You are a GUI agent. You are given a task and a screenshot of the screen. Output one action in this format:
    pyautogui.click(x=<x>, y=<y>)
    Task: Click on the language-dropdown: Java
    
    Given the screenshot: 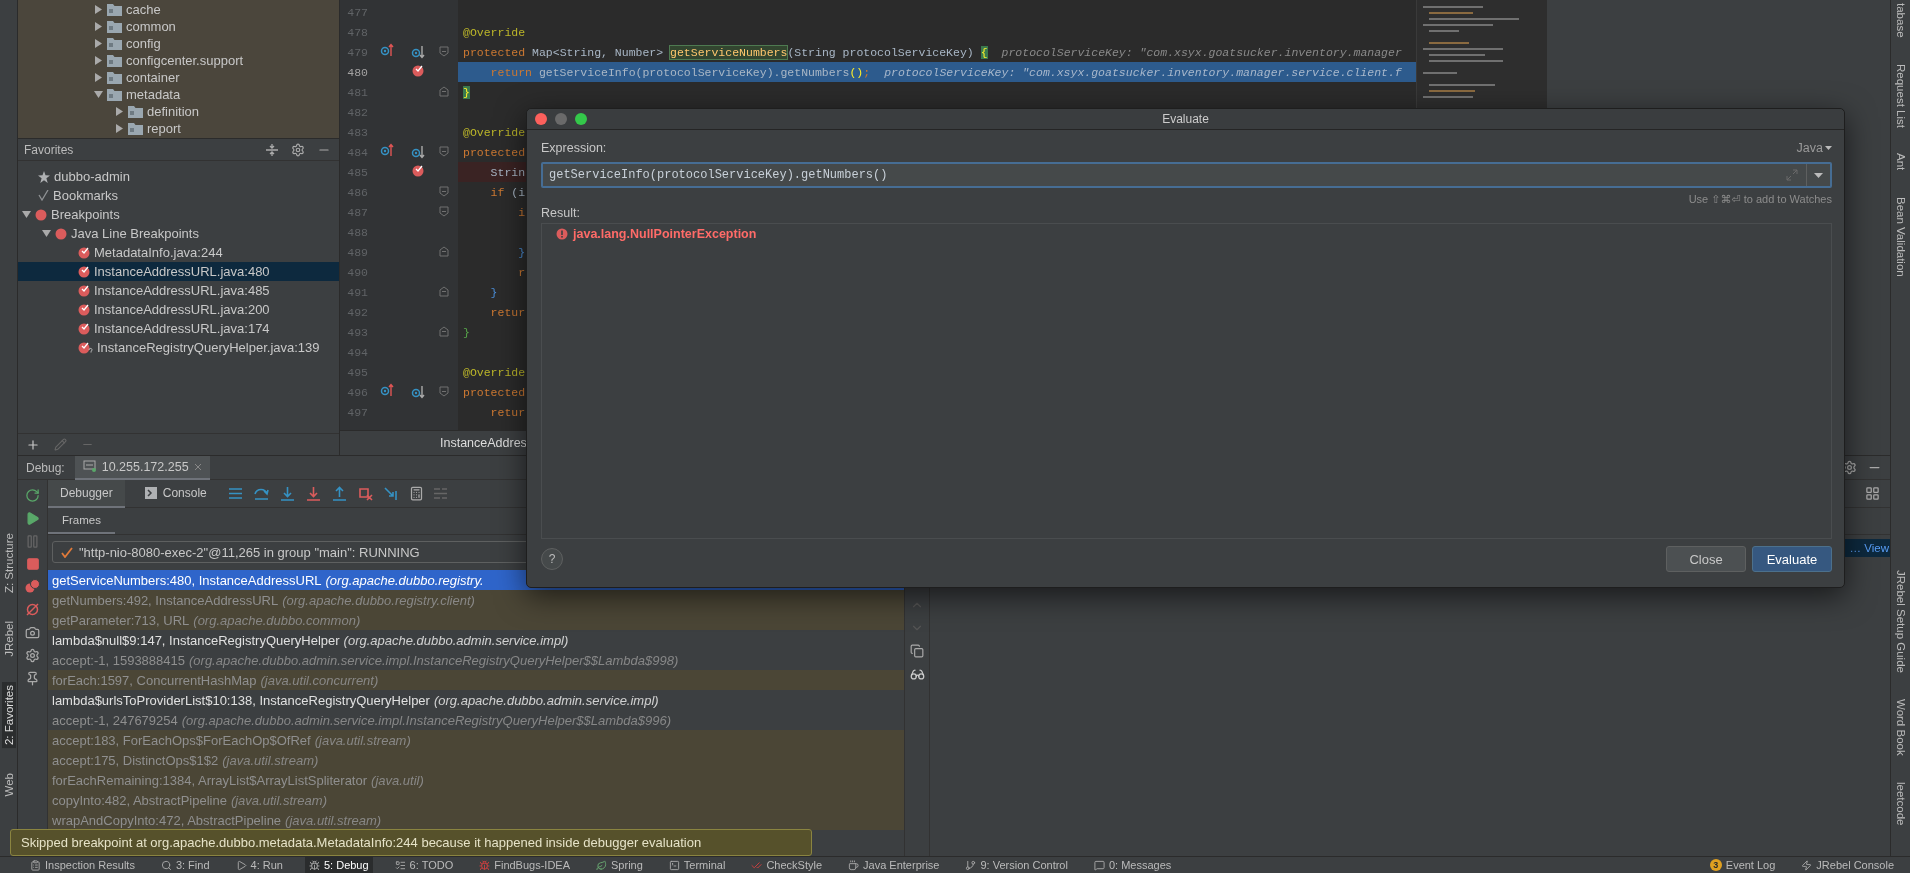 What is the action you would take?
    pyautogui.click(x=1814, y=148)
    